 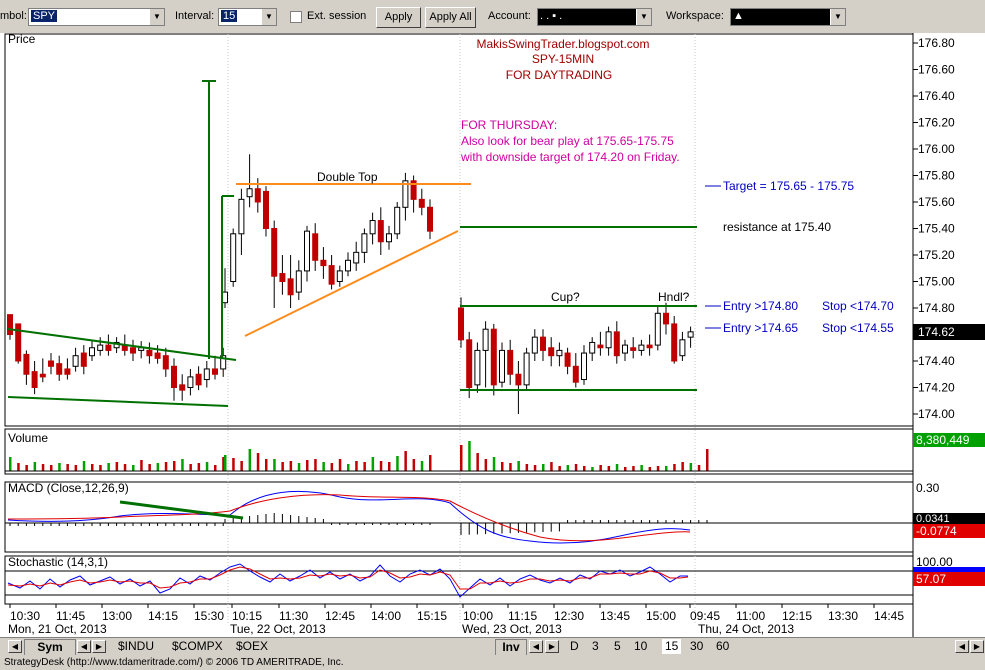 I want to click on volume-value: 8,380,449, so click(x=943, y=440).